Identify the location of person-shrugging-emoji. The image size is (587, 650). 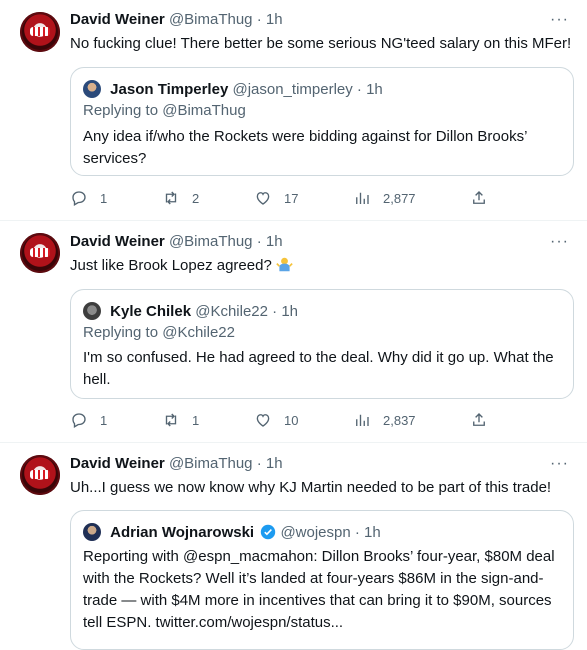
(284, 264).